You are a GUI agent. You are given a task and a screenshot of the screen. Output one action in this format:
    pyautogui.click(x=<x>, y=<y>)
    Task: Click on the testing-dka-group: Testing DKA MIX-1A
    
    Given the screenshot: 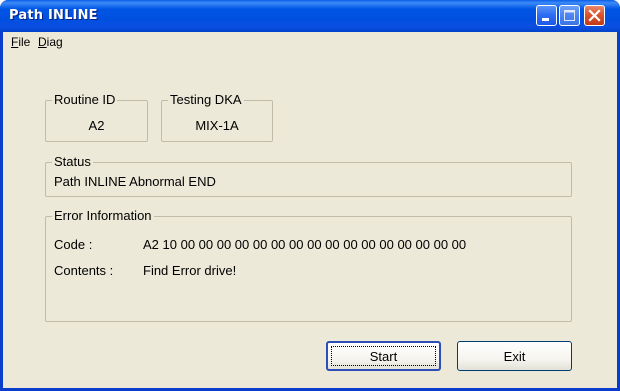 What is the action you would take?
    pyautogui.click(x=217, y=117)
    